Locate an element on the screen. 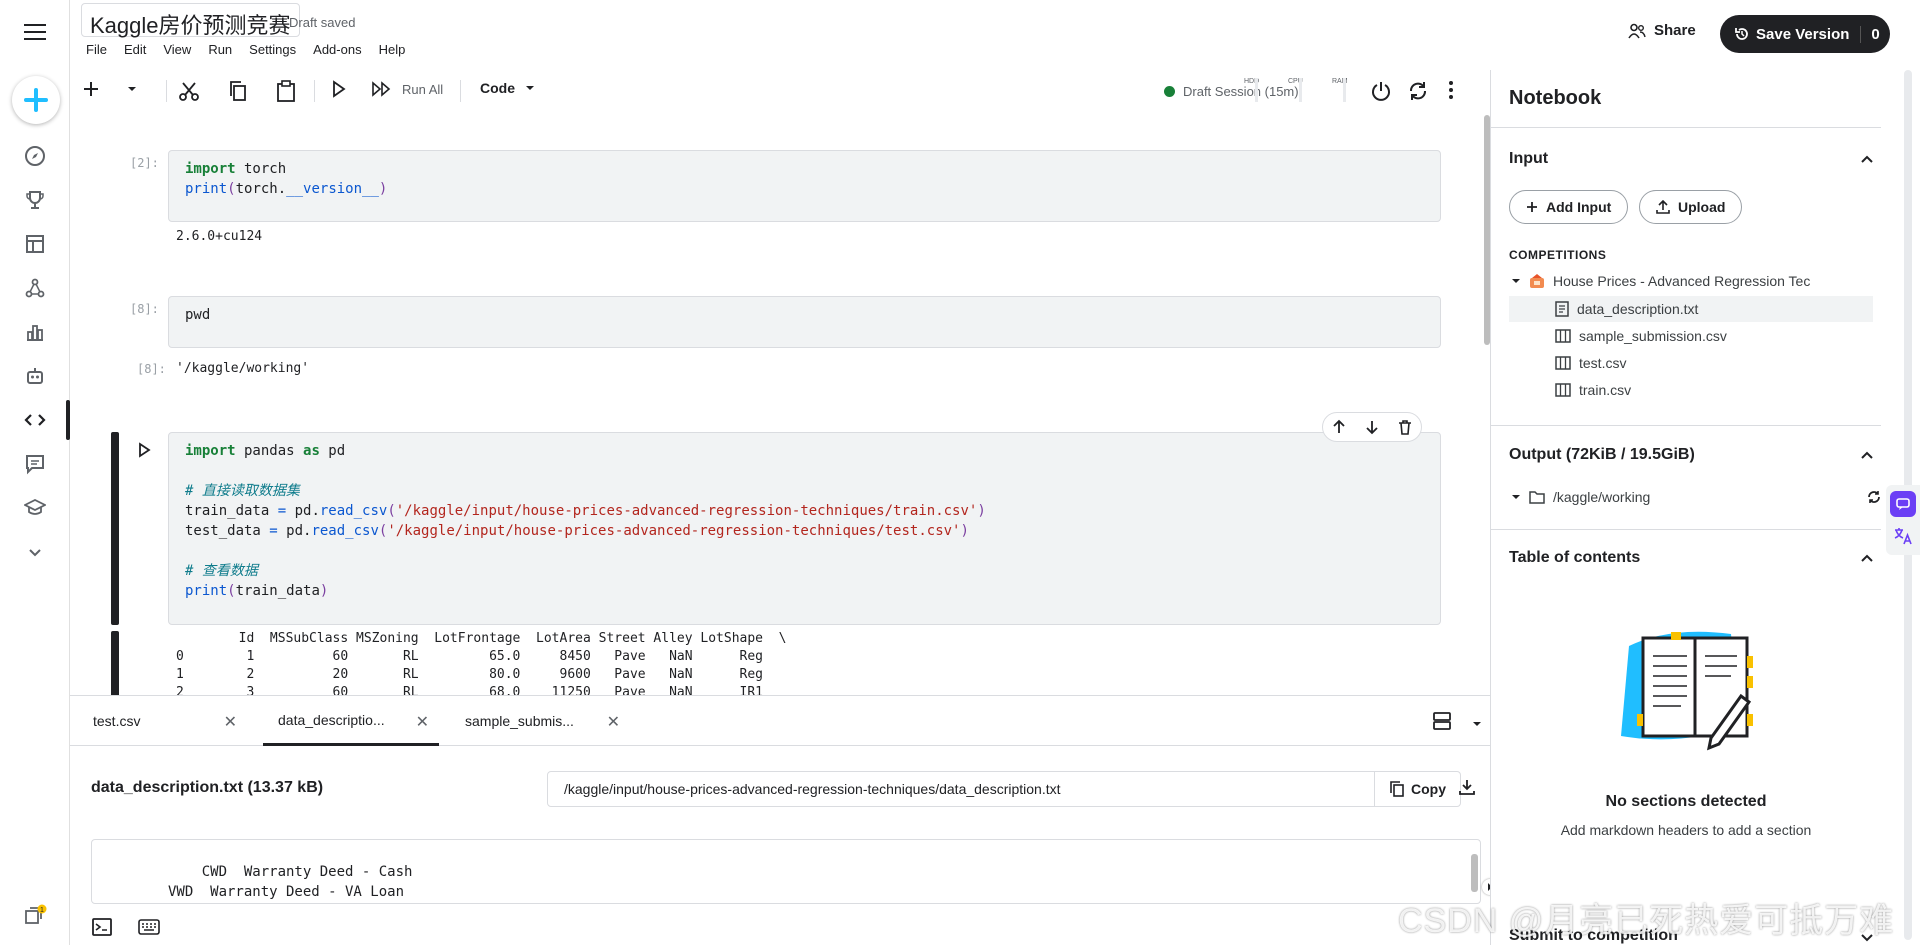  menu-file: File is located at coordinates (96, 49).